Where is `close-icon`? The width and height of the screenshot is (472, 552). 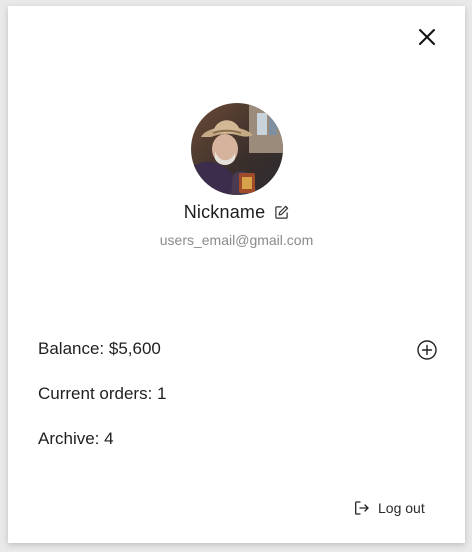 close-icon is located at coordinates (427, 37).